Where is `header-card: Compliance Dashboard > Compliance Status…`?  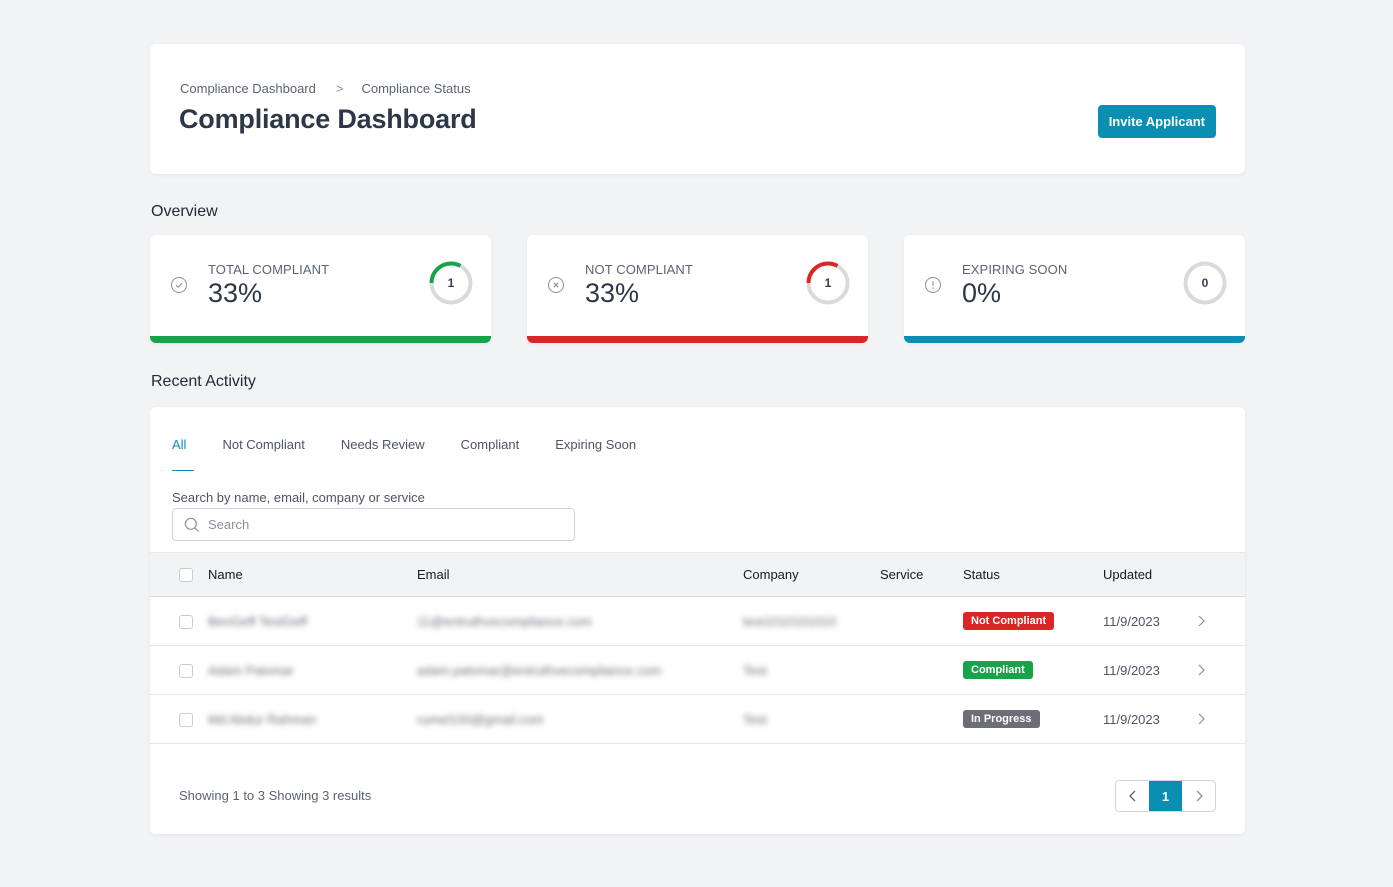
header-card: Compliance Dashboard > Compliance Status… is located at coordinates (697, 109).